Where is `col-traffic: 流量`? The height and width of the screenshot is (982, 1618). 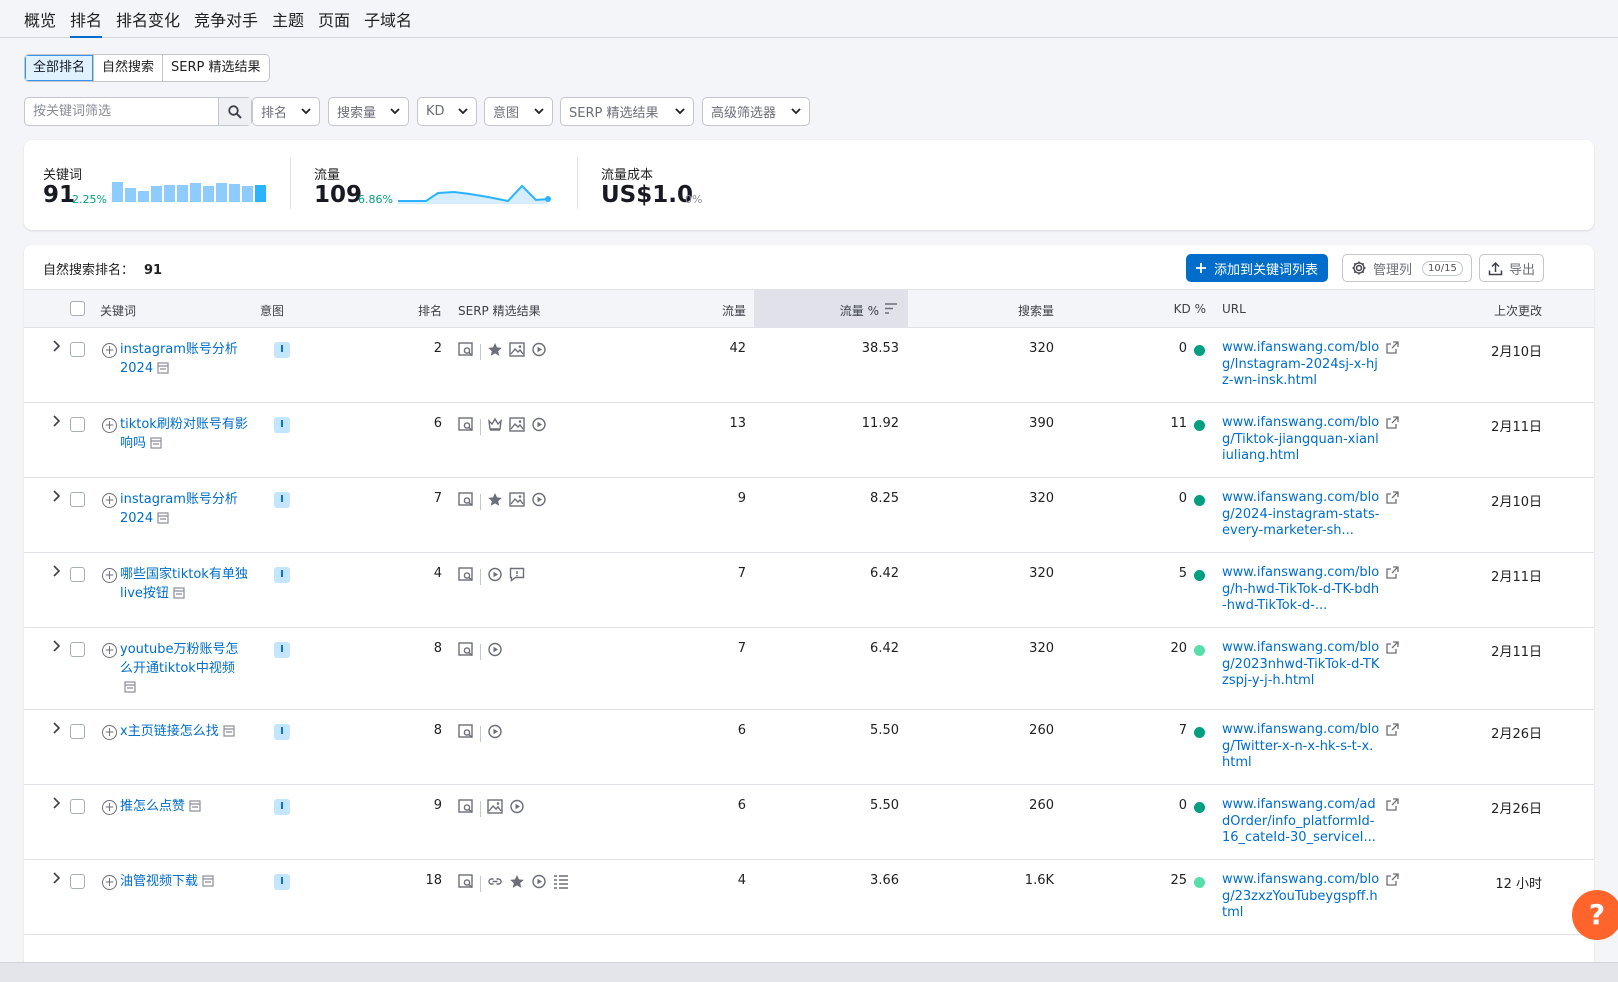
col-traffic: 流量 is located at coordinates (725, 310).